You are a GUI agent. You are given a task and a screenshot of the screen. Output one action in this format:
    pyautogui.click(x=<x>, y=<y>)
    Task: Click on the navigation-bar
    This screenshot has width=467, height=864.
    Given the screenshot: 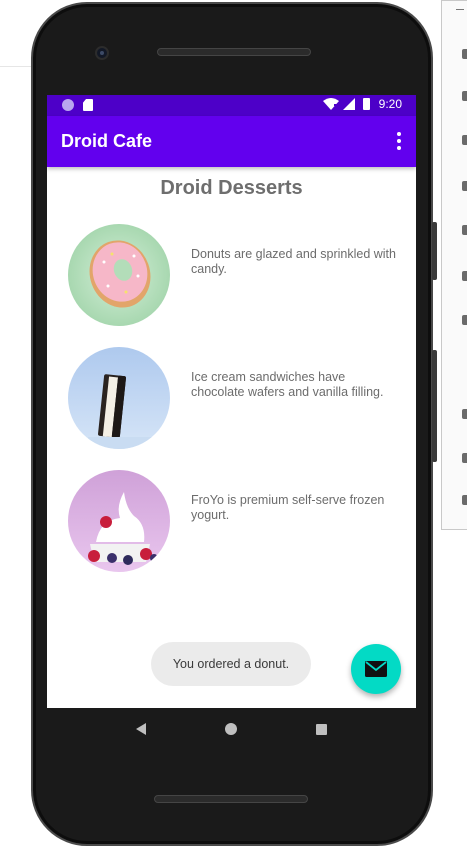 What is the action you would take?
    pyautogui.click(x=231, y=729)
    